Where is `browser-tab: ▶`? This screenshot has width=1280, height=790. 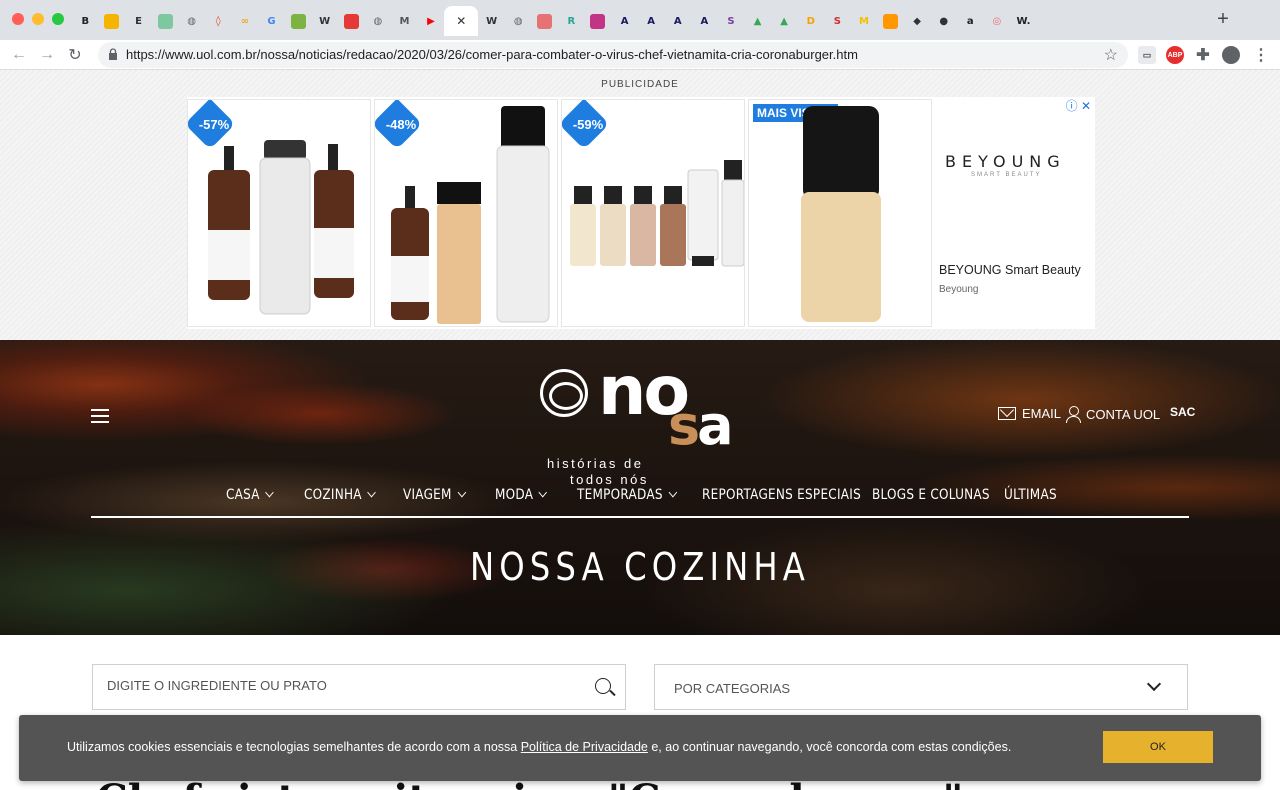 browser-tab: ▶ is located at coordinates (431, 21).